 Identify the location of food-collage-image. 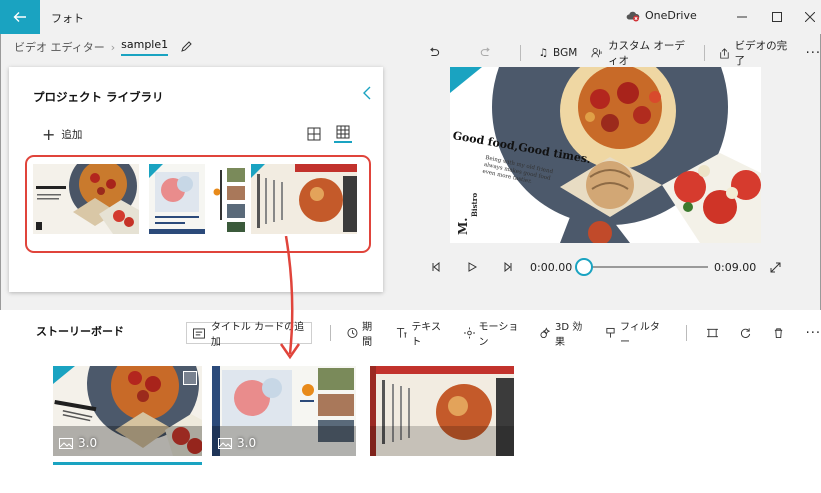
(86, 199).